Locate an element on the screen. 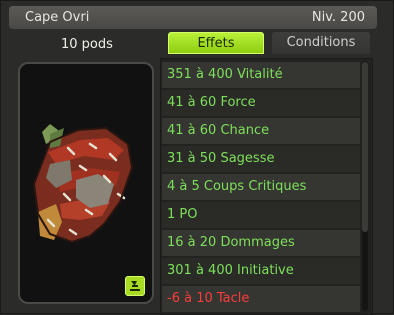 Image resolution: width=394 pixels, height=315 pixels. effect-row: -6 à 10 Tacle is located at coordinates (261, 299).